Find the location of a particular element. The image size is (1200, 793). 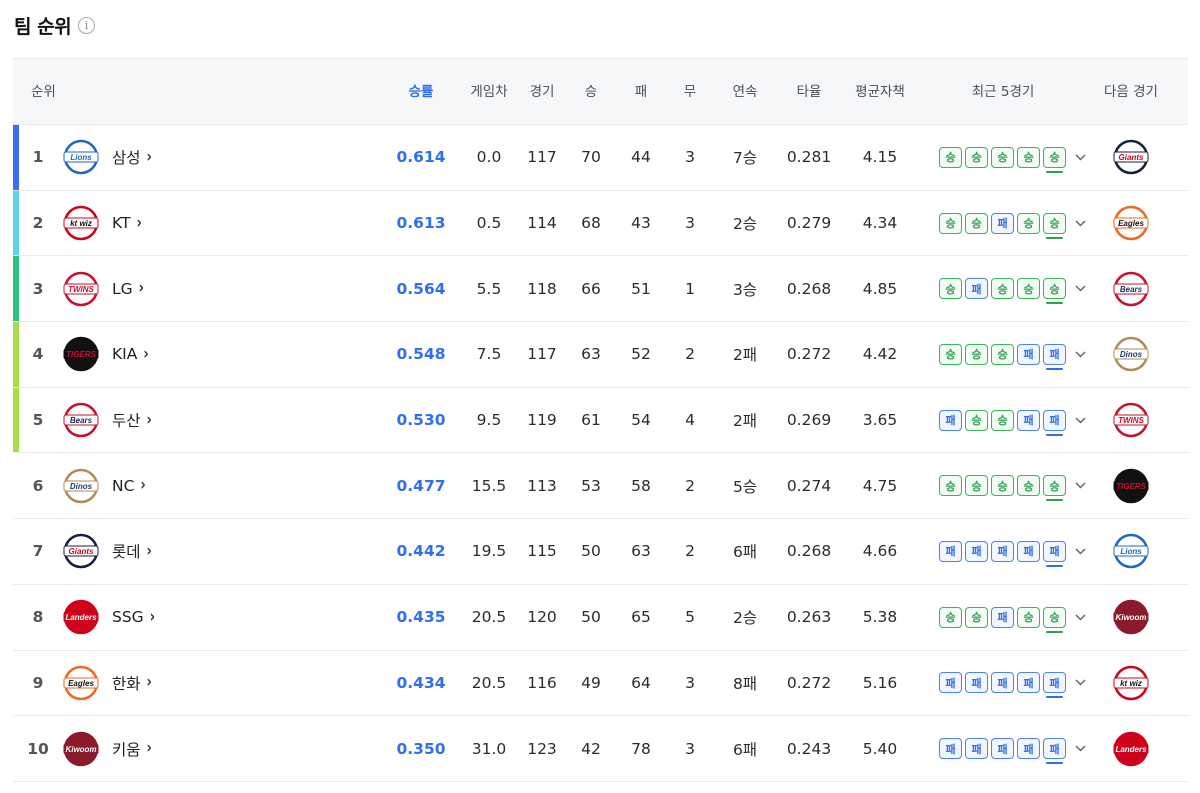

batting-avg: 0.279 is located at coordinates (809, 223).